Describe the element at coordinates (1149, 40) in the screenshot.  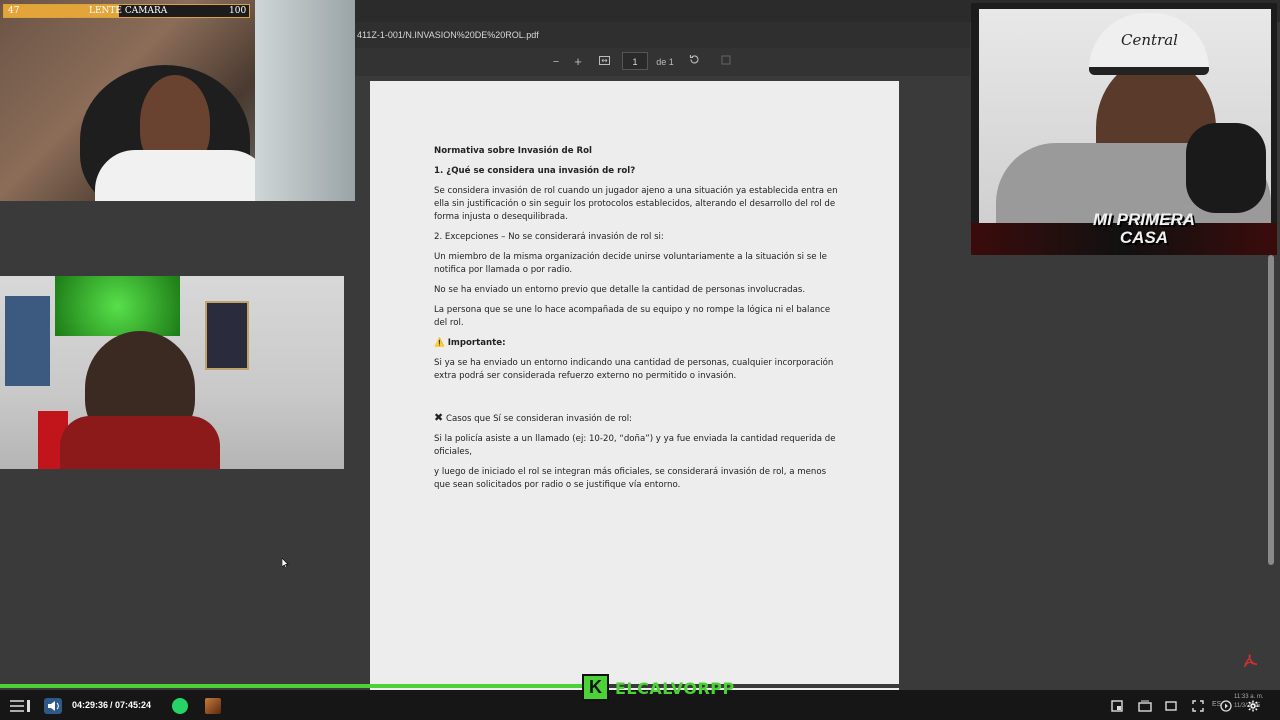
I see `cap-text: Central` at that location.